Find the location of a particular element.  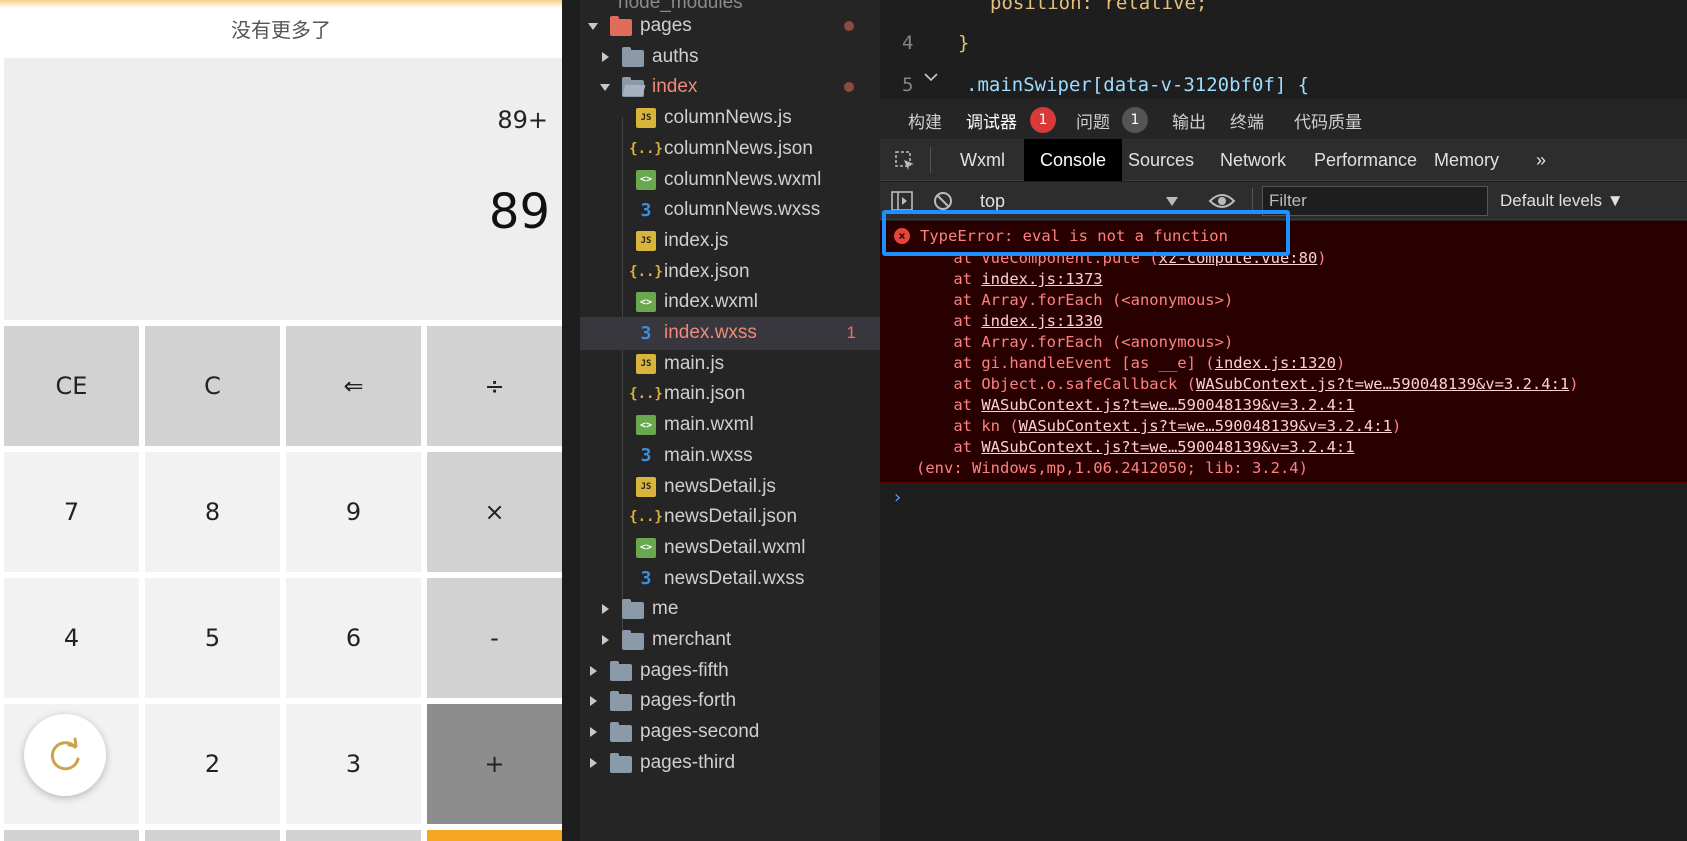

tree-item-label: index.wxml is located at coordinates (711, 302).